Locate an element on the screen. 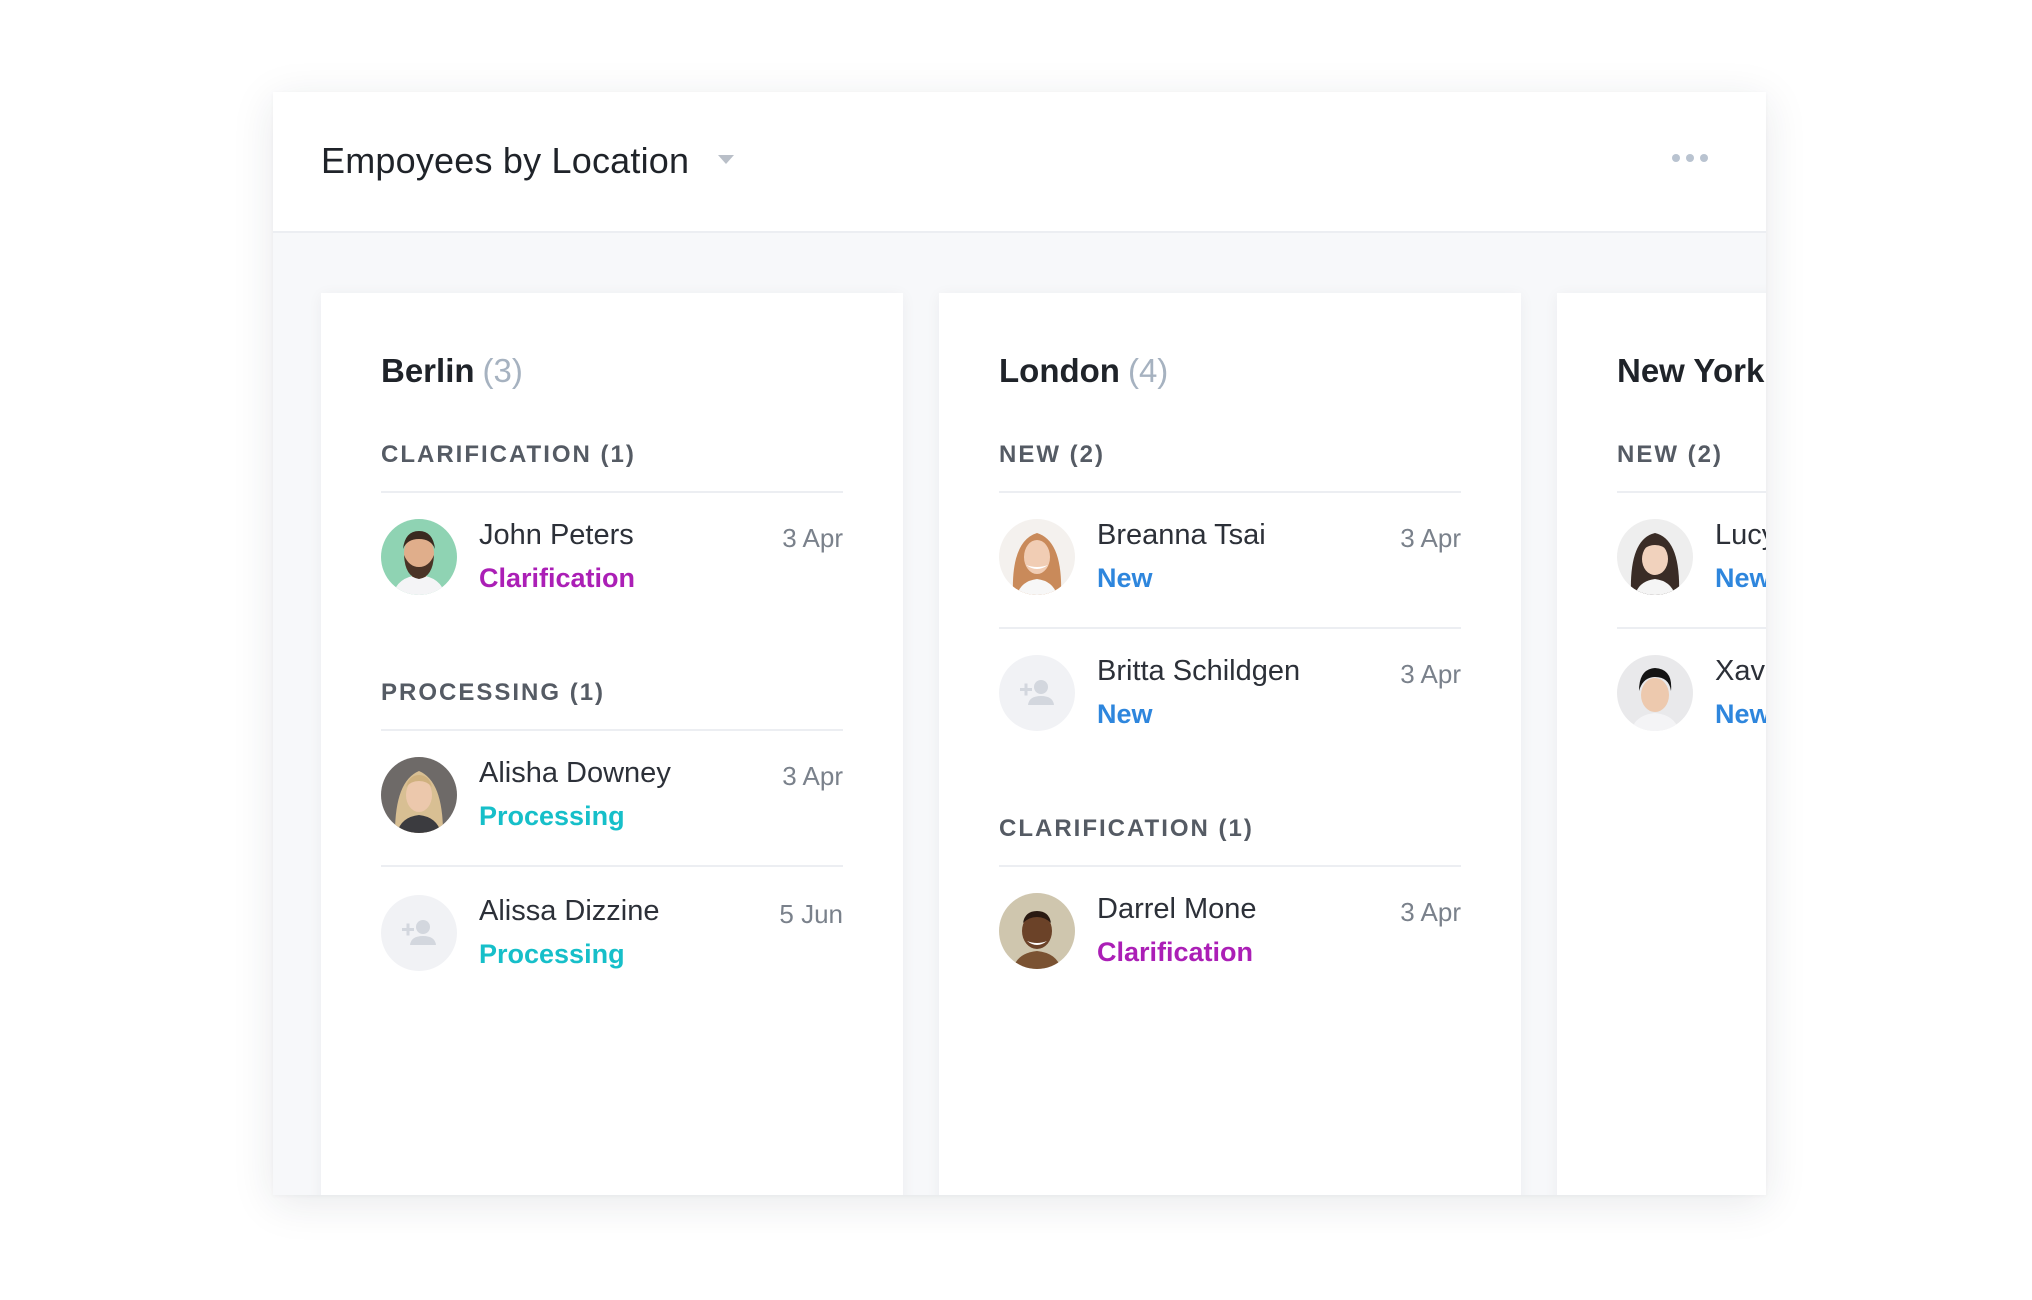  employee-name: Alissa Dizzine is located at coordinates (569, 911).